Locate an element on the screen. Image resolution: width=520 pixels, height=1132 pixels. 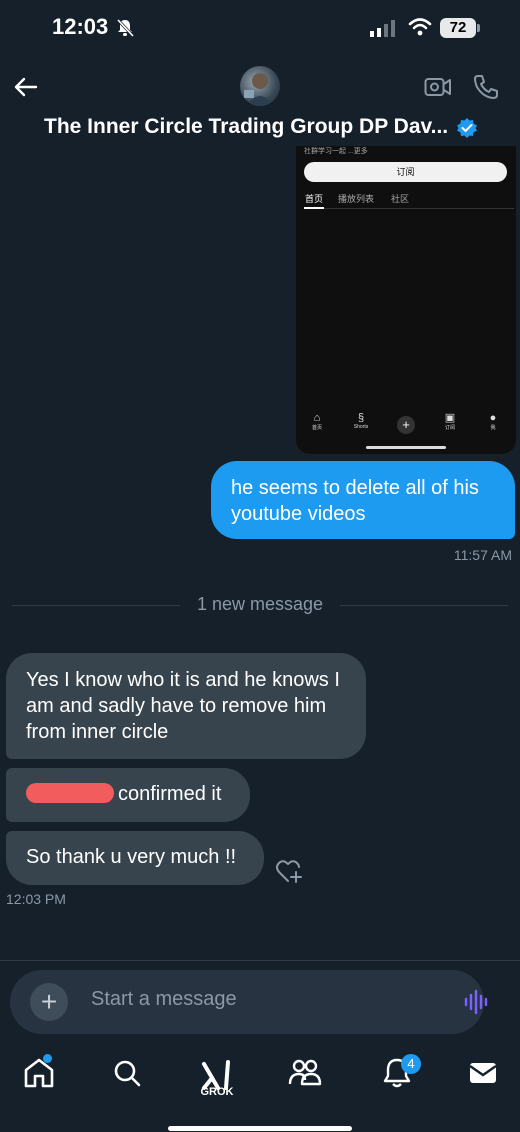
nav-subscriptions: ▣ 订阅 is located at coordinates (450, 421).